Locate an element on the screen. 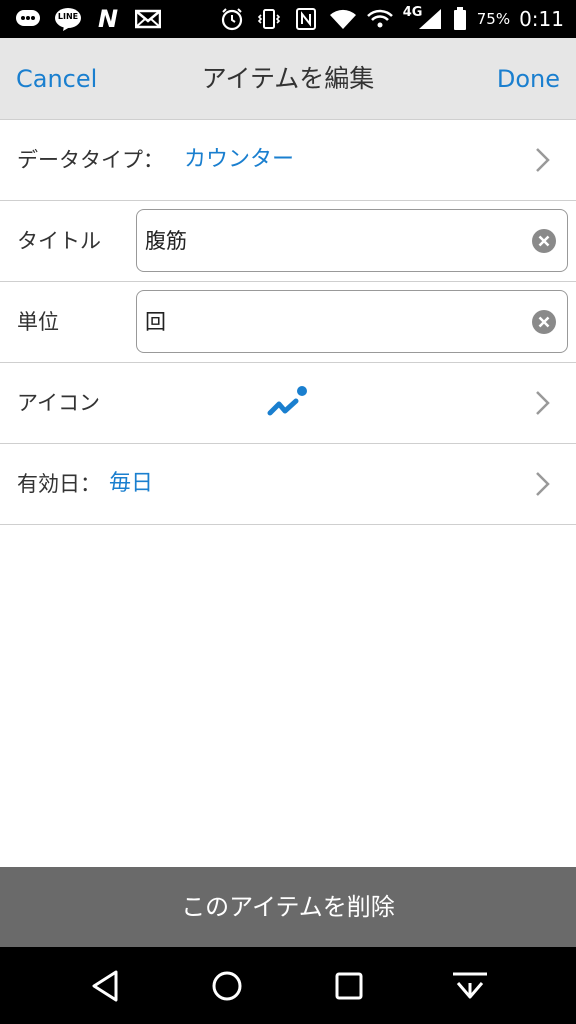 The image size is (576, 1024). unit-label: 単位 is located at coordinates (38, 322).